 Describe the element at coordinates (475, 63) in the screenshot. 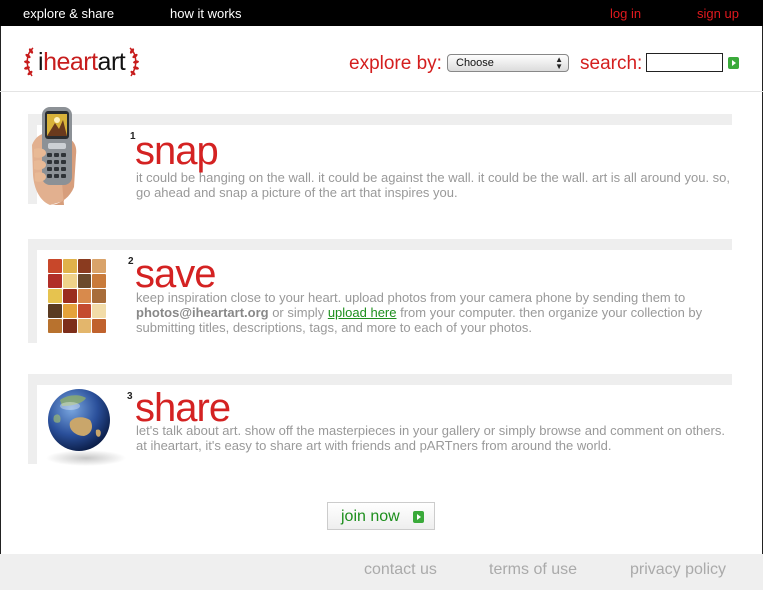

I see `explore-select-value: Choose` at that location.